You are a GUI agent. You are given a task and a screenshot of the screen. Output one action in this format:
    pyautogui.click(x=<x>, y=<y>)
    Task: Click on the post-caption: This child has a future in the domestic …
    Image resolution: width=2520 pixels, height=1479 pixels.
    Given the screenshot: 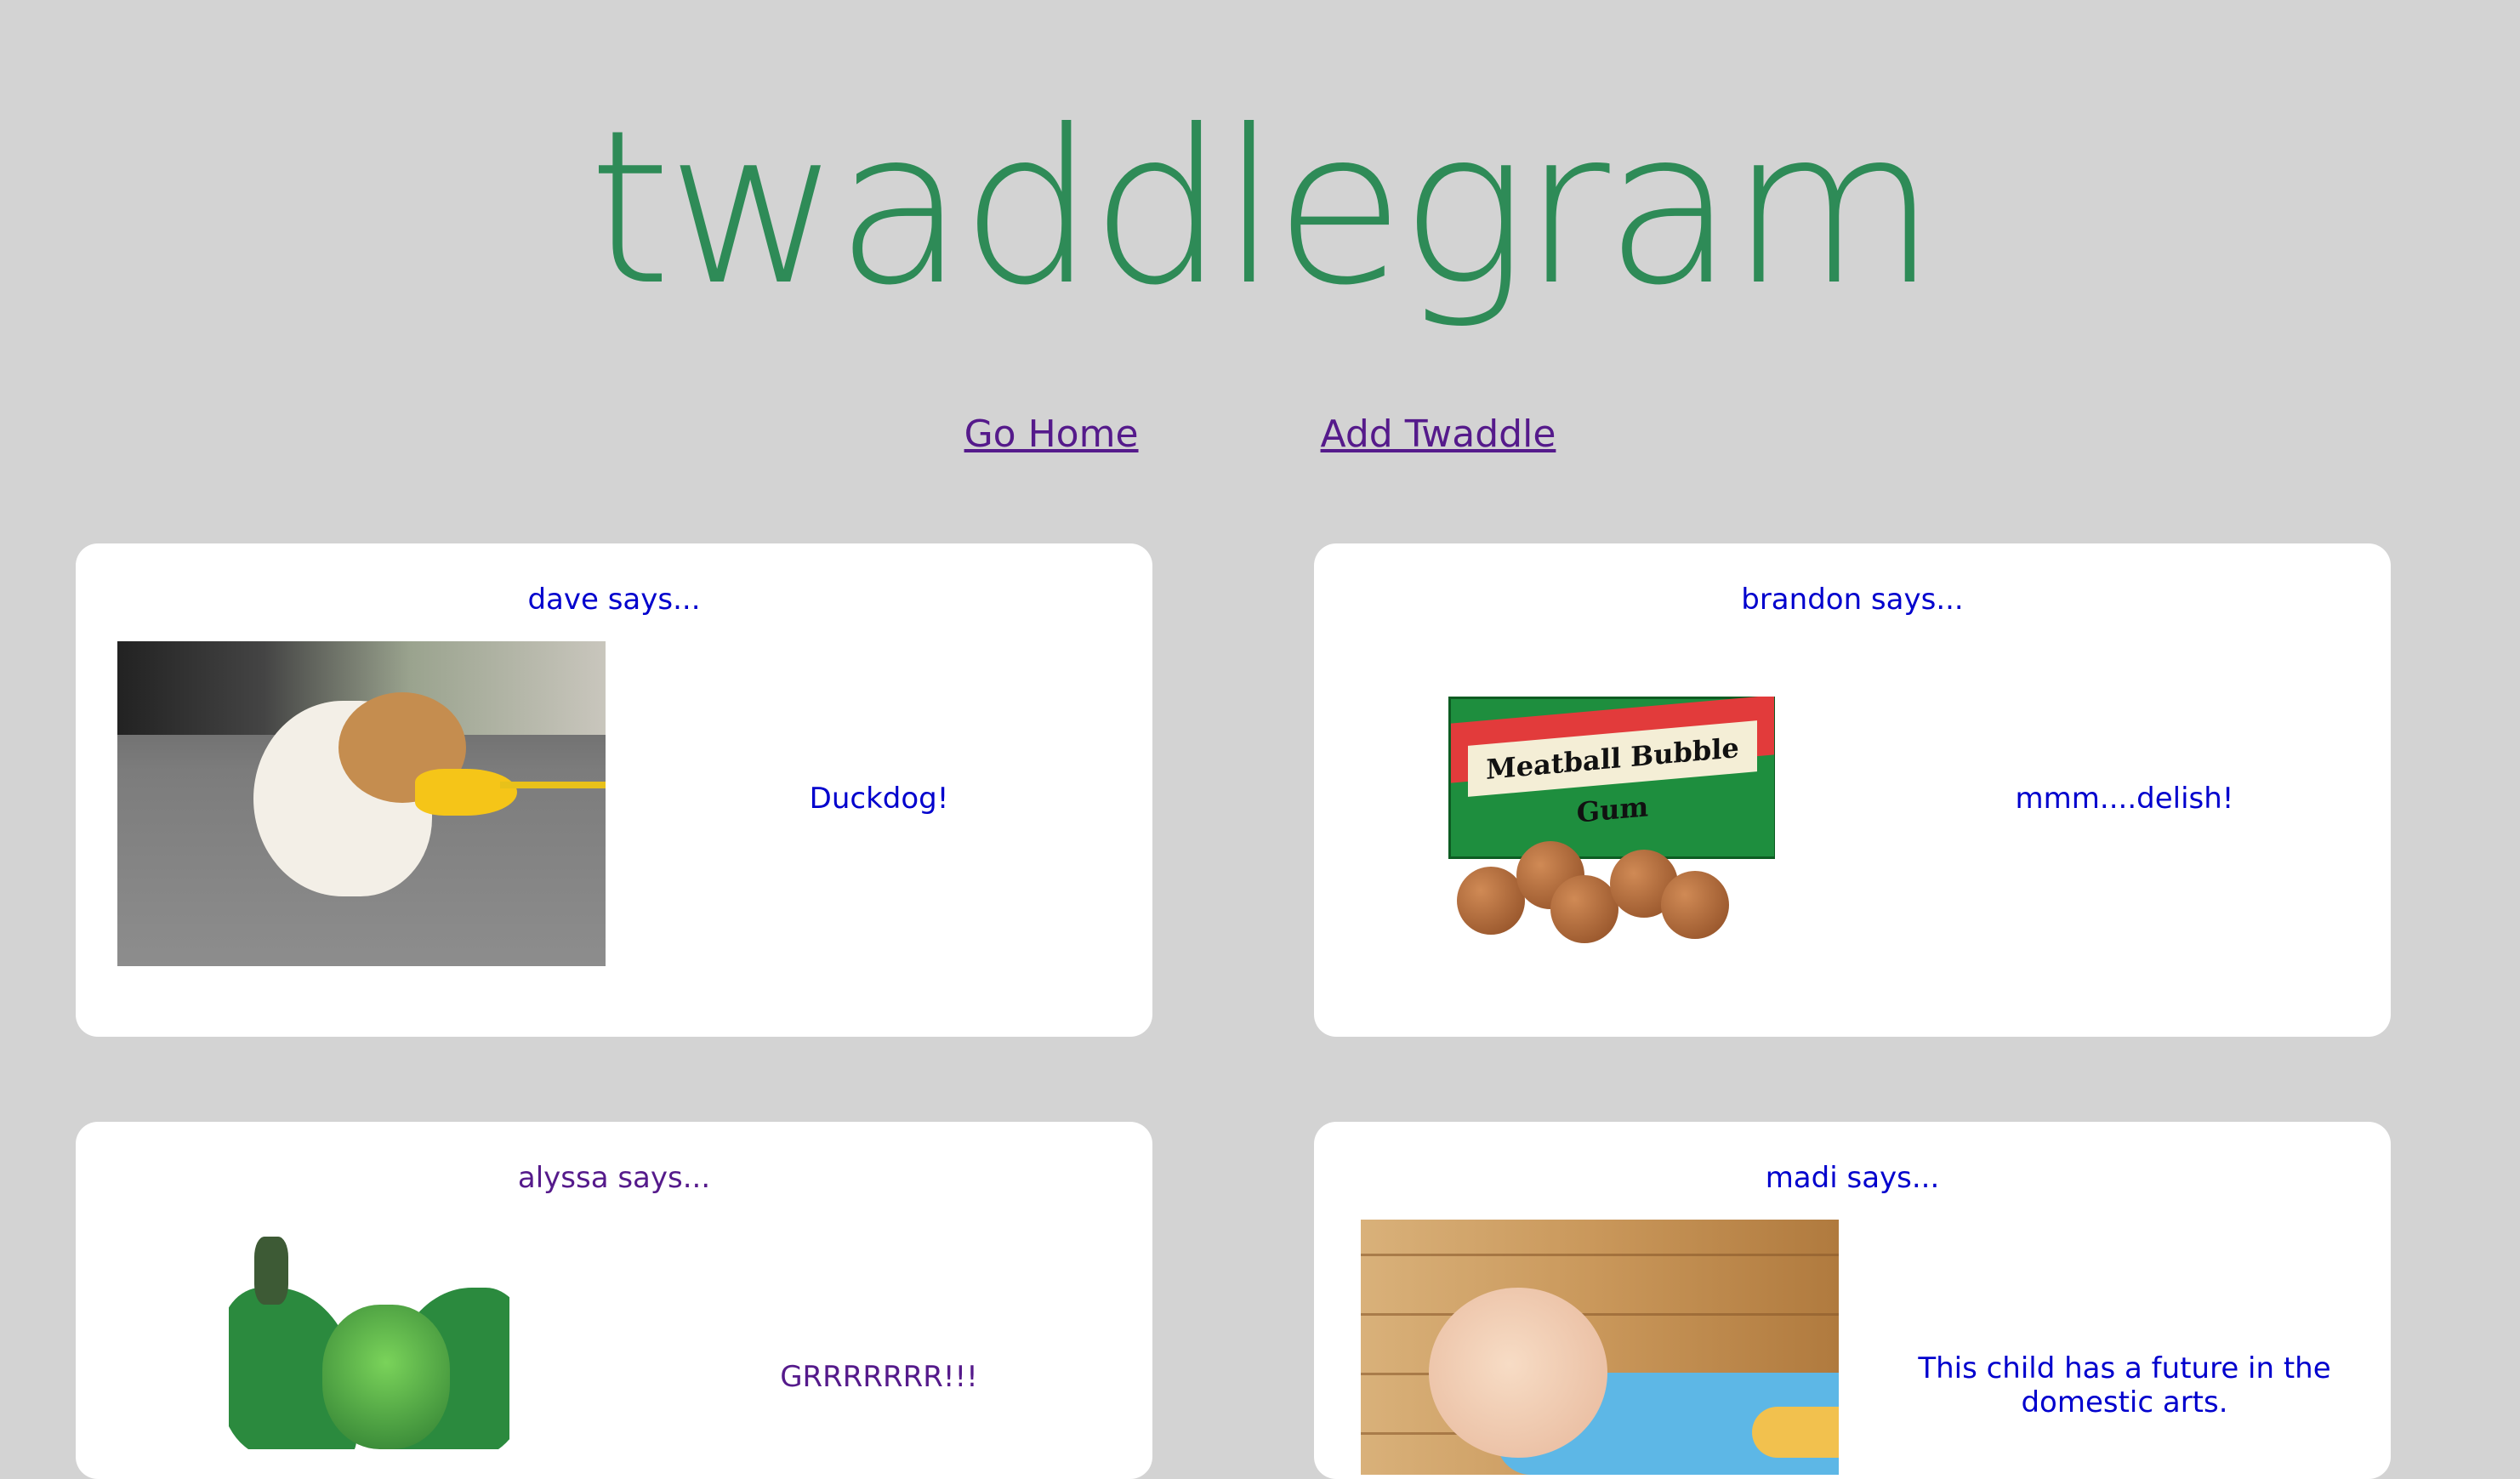 What is the action you would take?
    pyautogui.click(x=2124, y=1385)
    